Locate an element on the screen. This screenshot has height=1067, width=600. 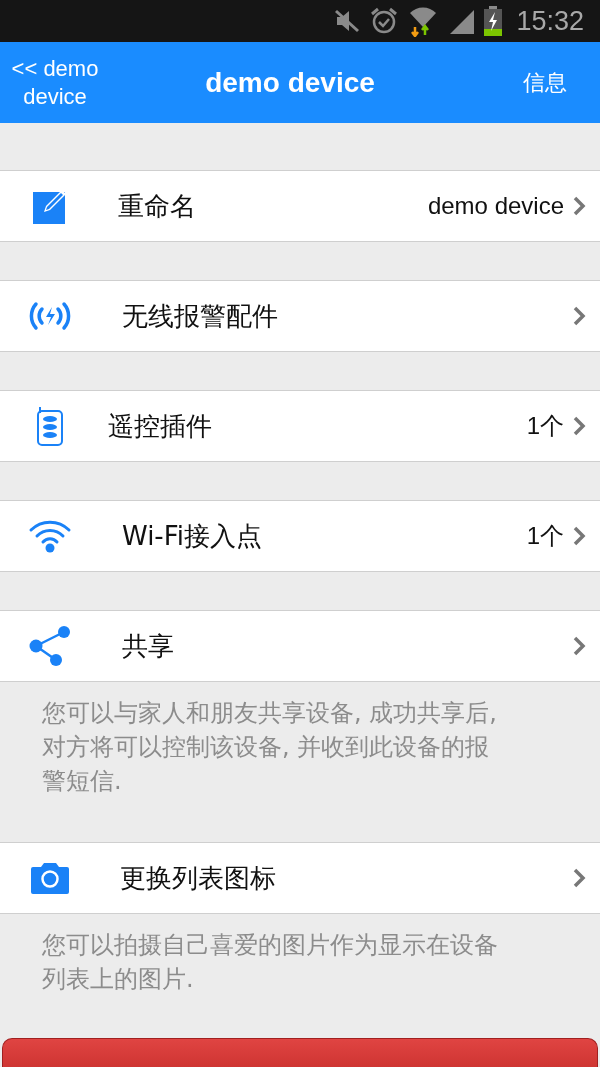
settings-row: 重命名 demo device is located at coordinates (300, 206).